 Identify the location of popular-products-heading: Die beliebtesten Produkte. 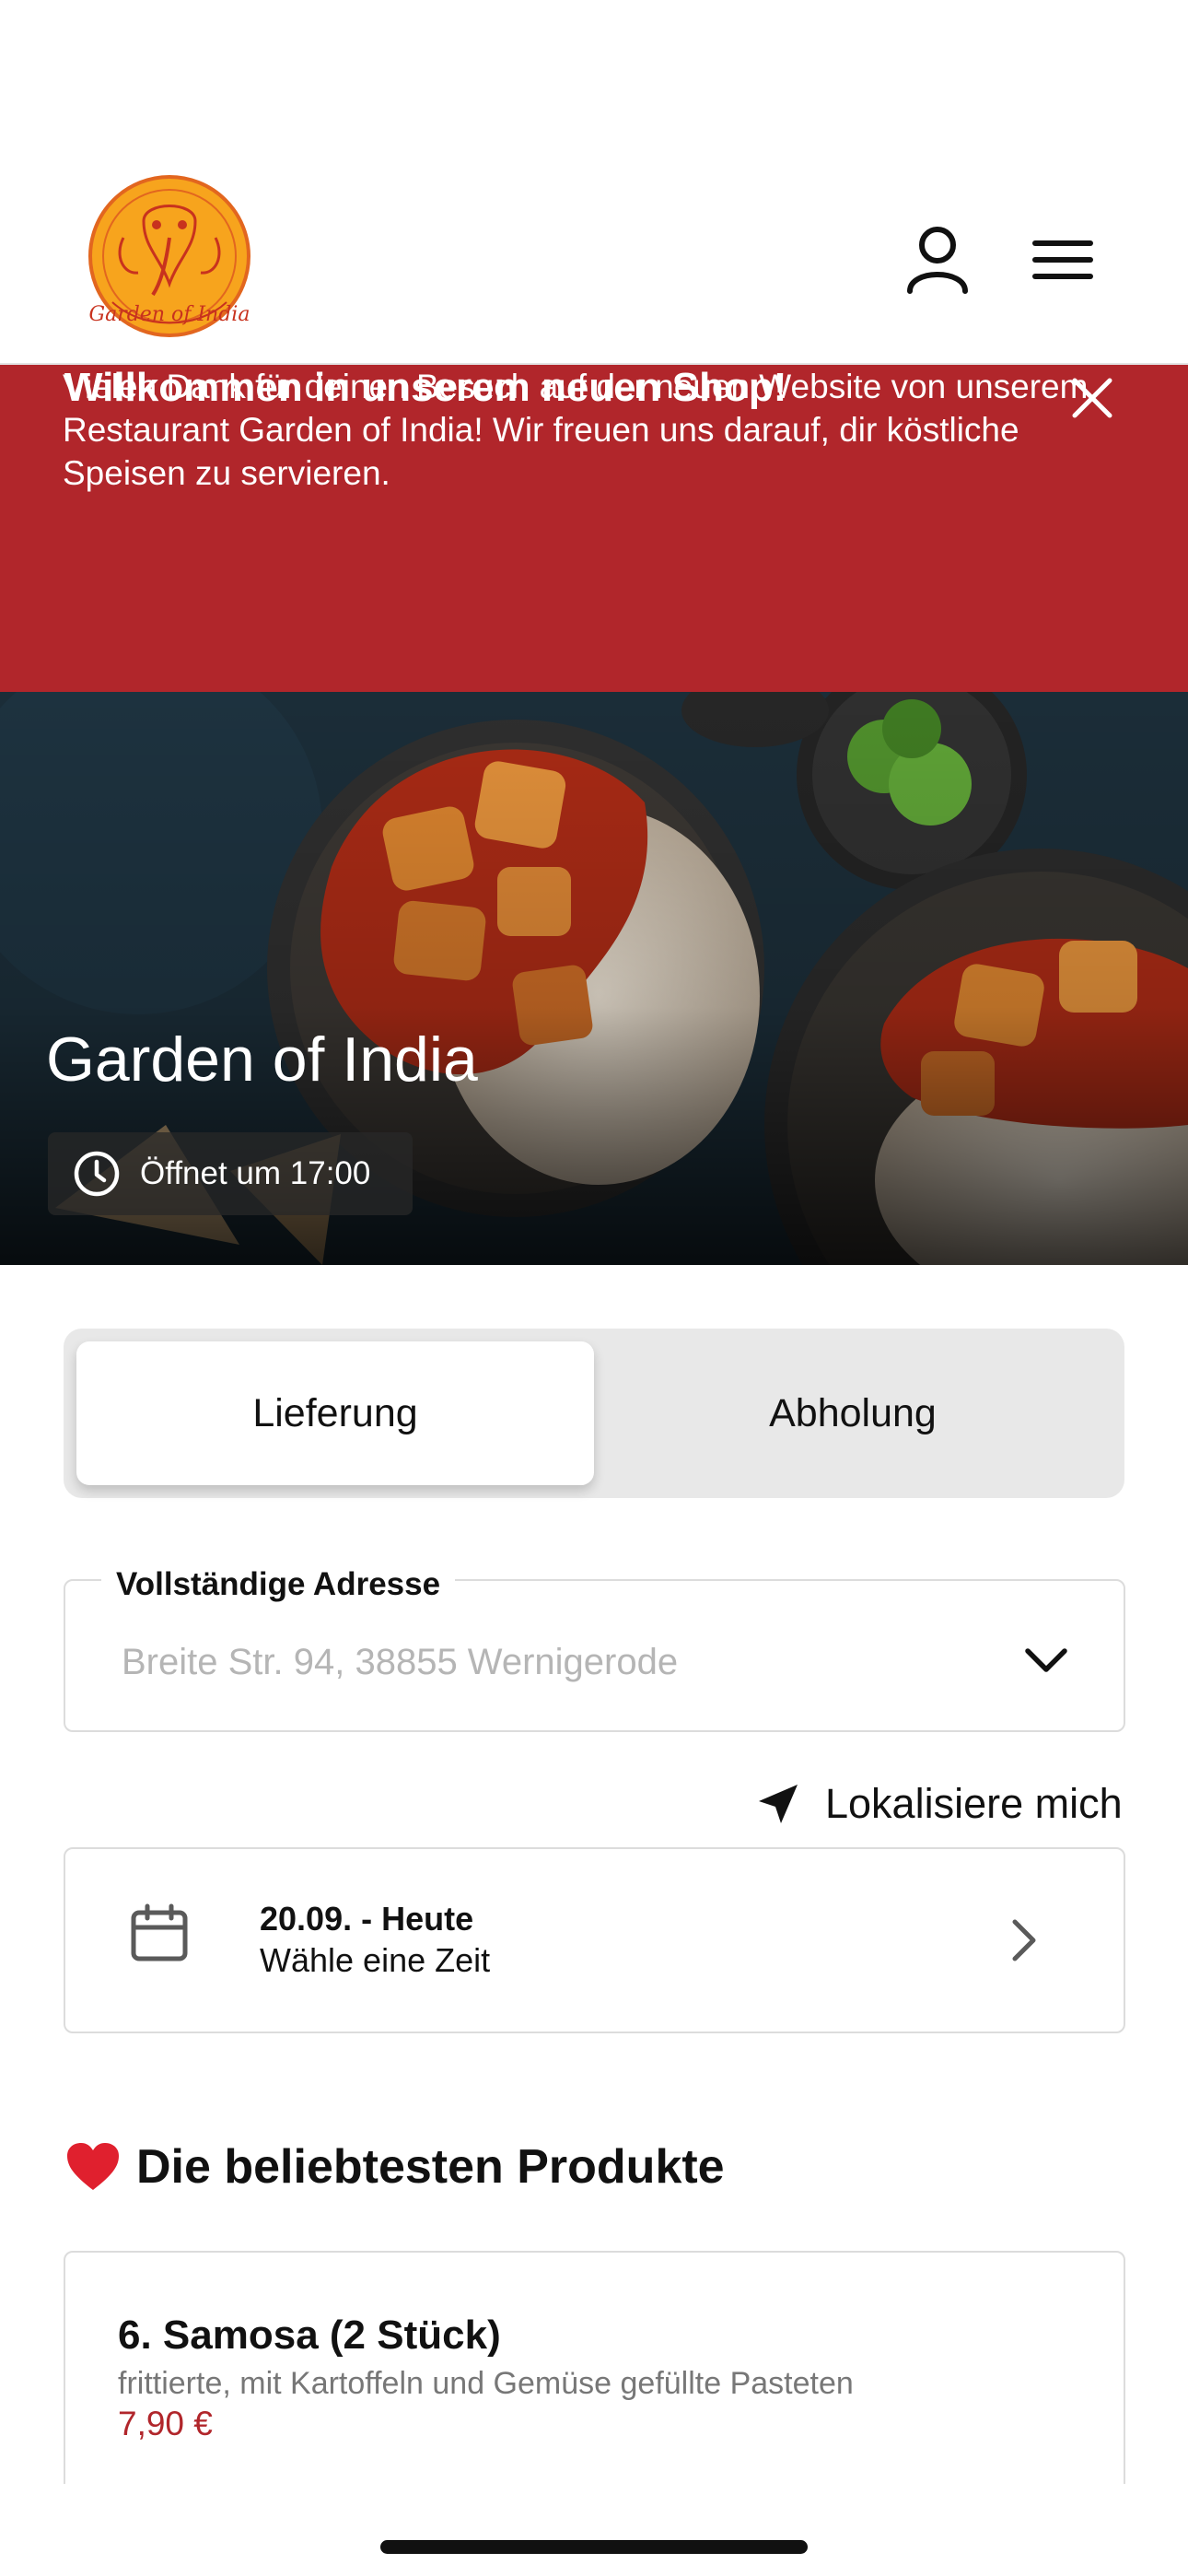
(394, 2167).